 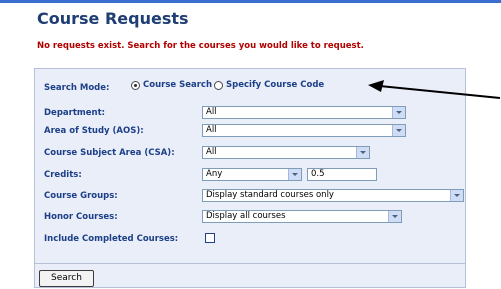 What do you see at coordinates (342, 174) in the screenshot?
I see `credits-input: 0.5` at bounding box center [342, 174].